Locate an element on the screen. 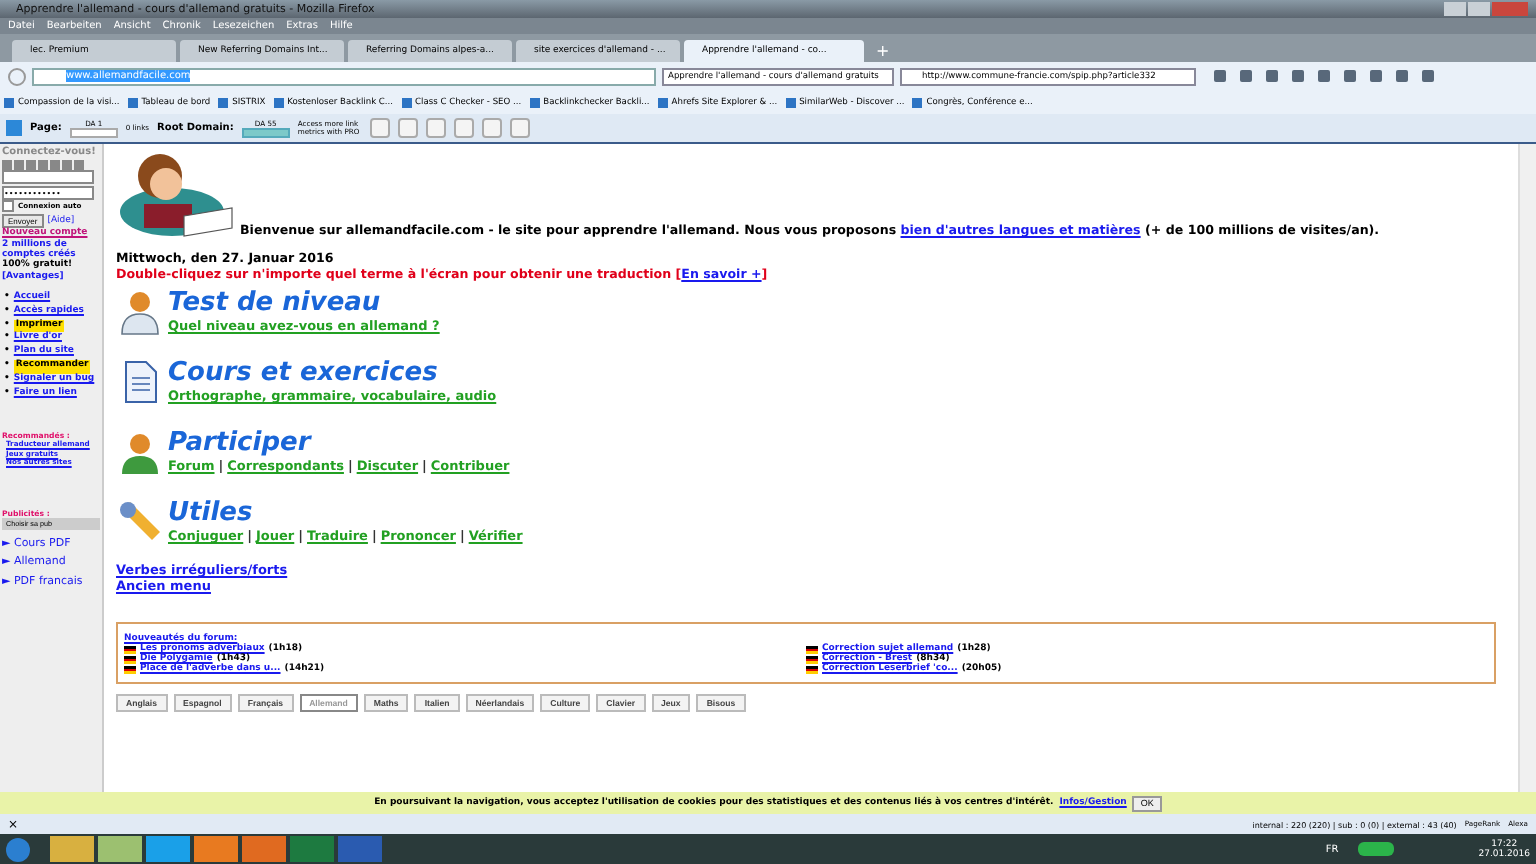 The image size is (1536, 864). username-field is located at coordinates (48, 177).